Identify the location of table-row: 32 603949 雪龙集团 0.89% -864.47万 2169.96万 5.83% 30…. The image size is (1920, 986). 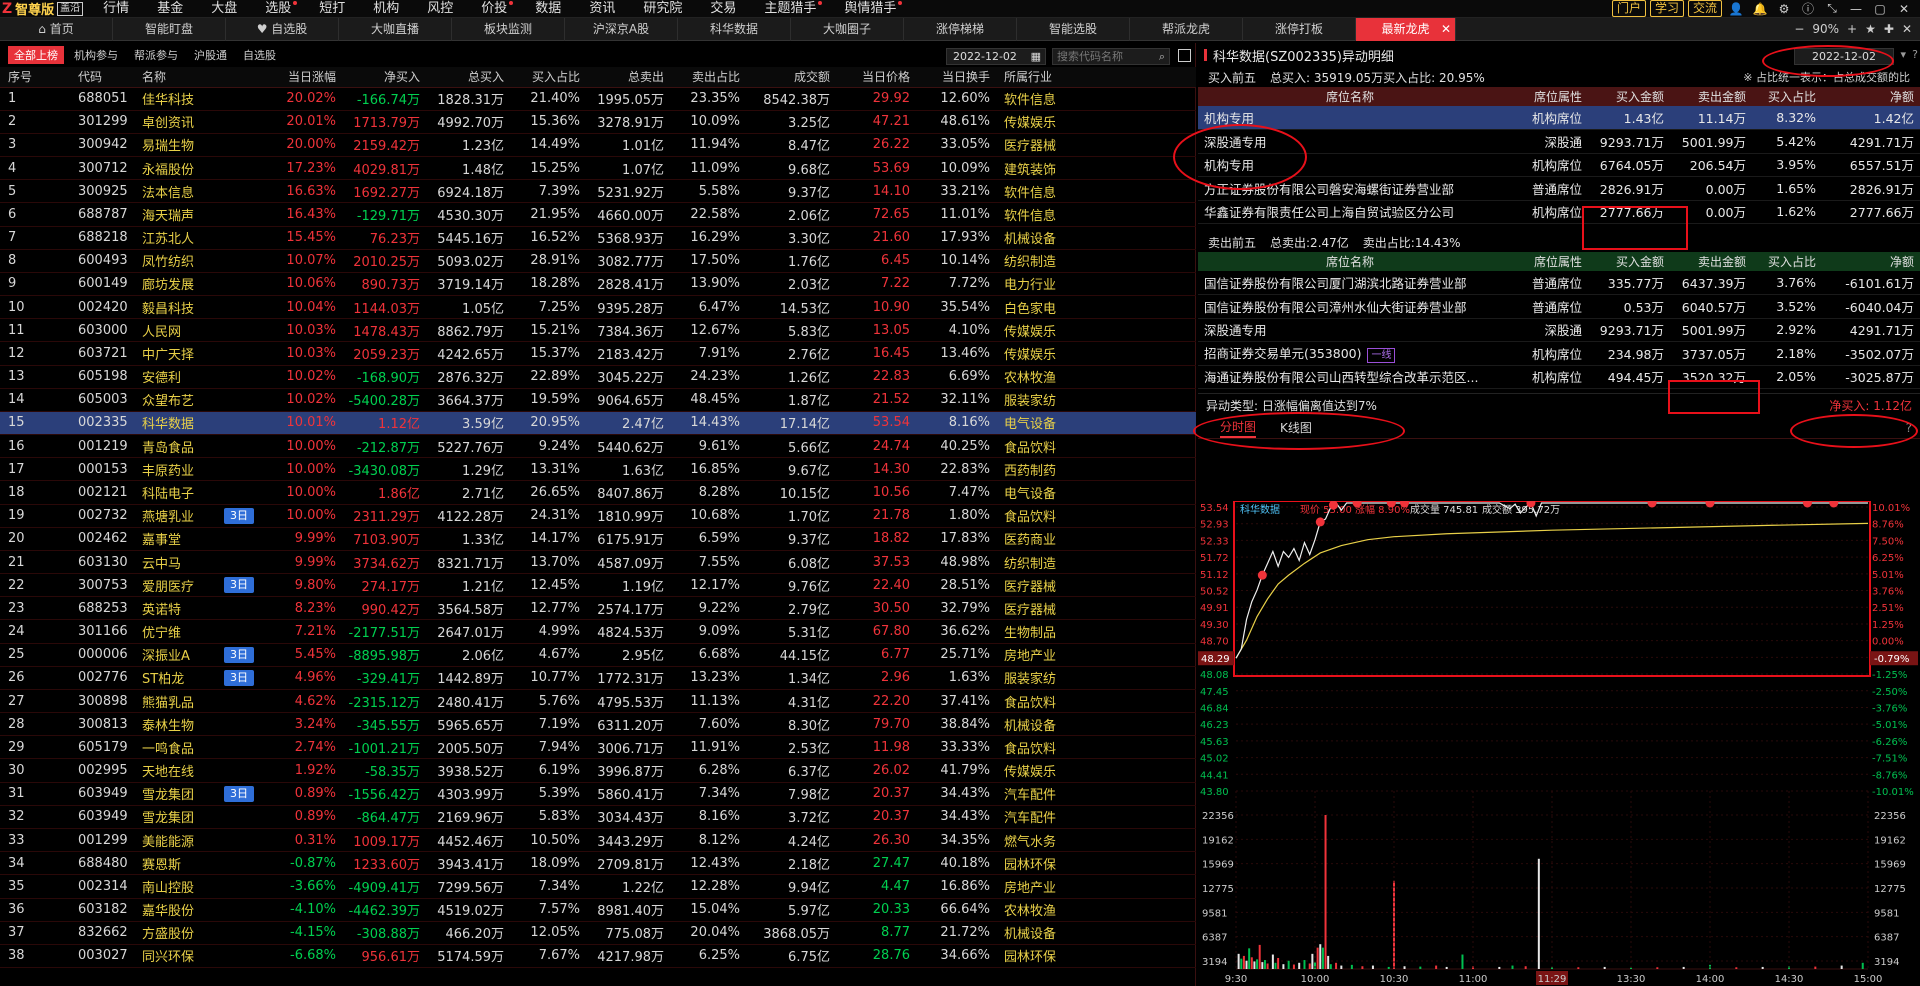
(598, 817).